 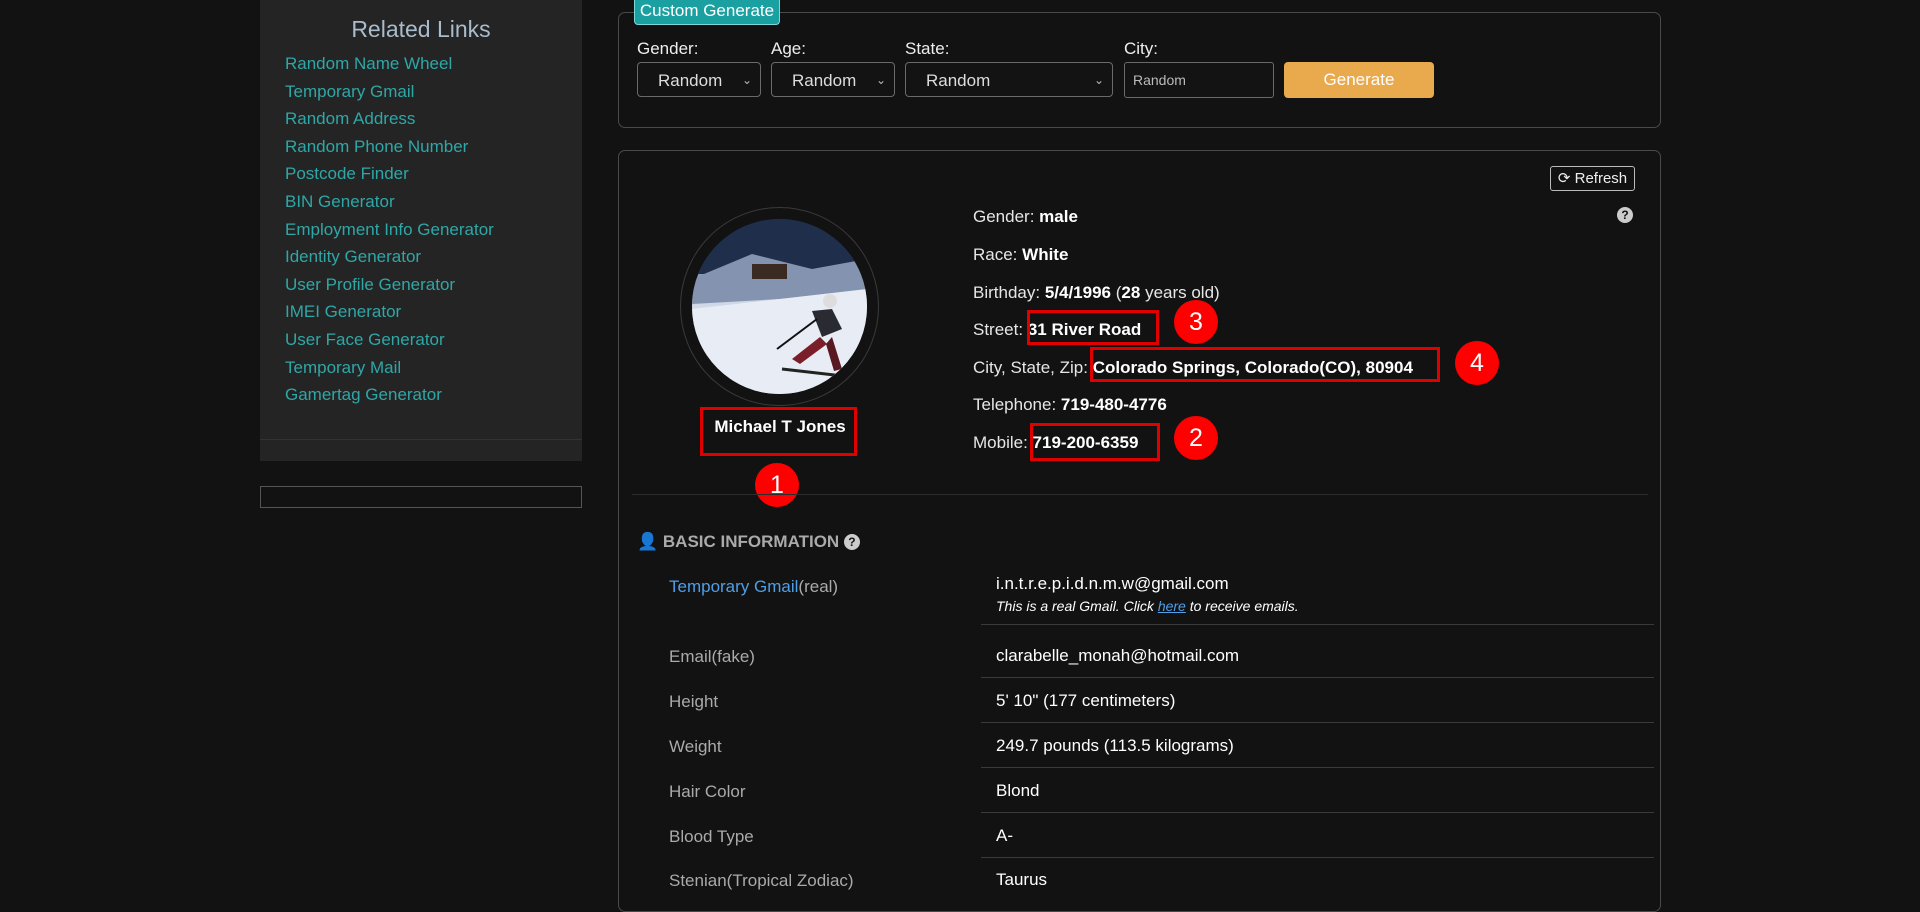 What do you see at coordinates (694, 701) in the screenshot?
I see `height-label: Height` at bounding box center [694, 701].